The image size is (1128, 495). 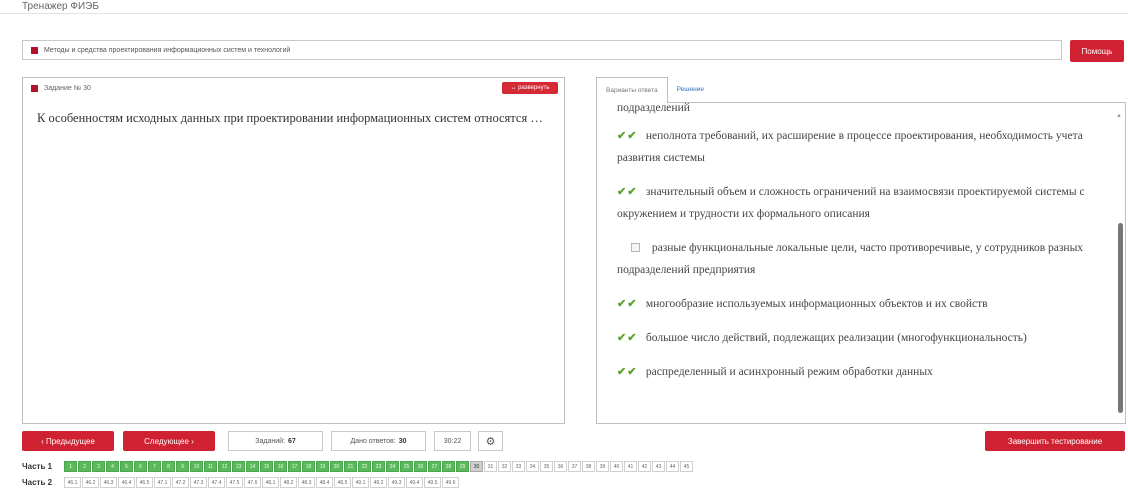 What do you see at coordinates (224, 466) in the screenshot?
I see `question-cell: 12` at bounding box center [224, 466].